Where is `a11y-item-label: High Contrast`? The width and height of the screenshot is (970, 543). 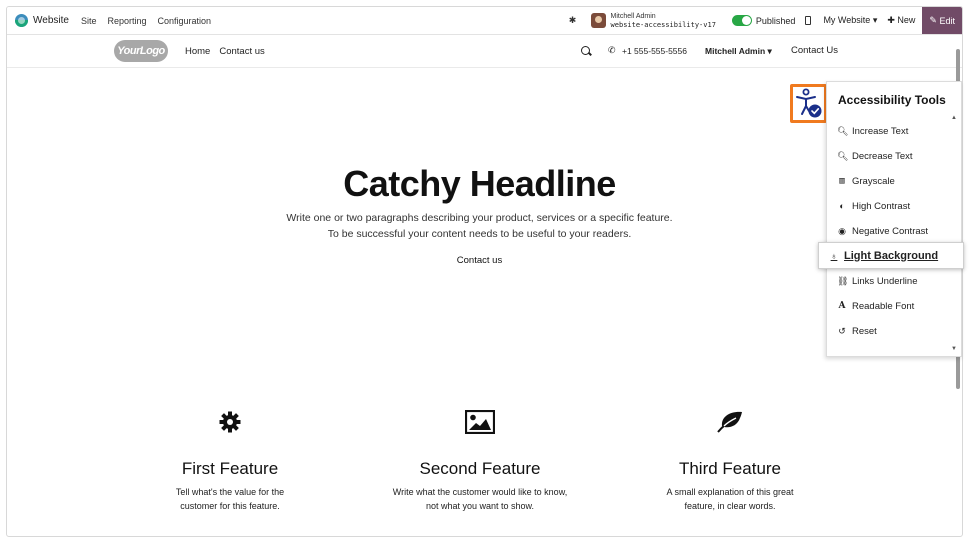
a11y-item-label: High Contrast is located at coordinates (881, 206).